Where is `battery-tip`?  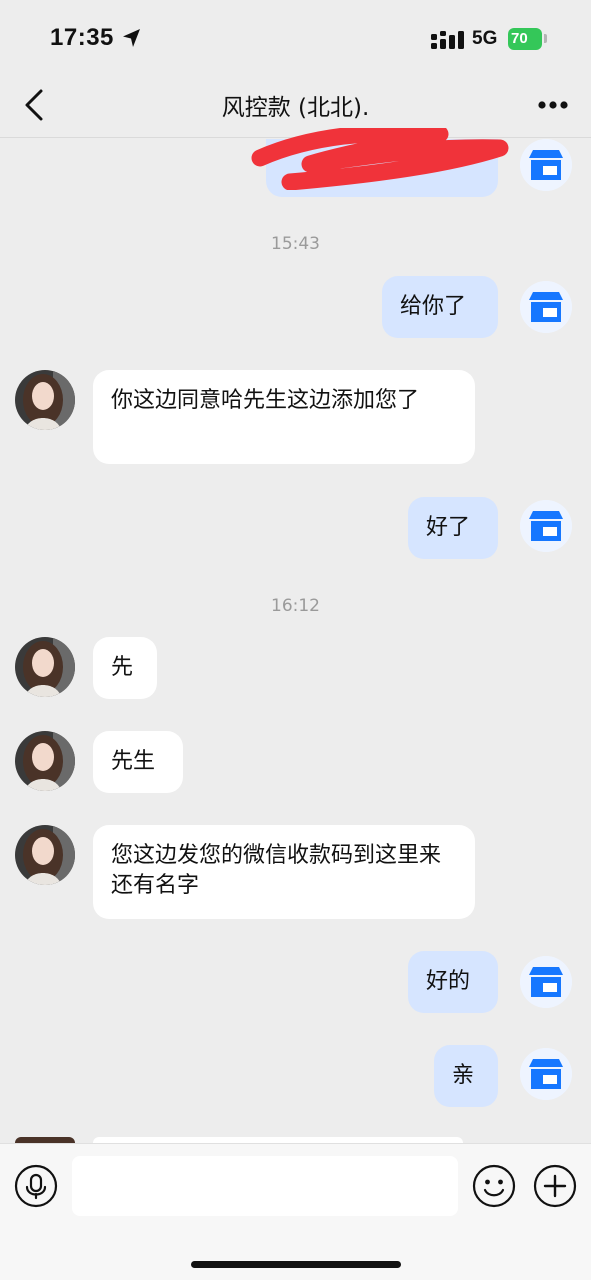
battery-tip is located at coordinates (545, 38).